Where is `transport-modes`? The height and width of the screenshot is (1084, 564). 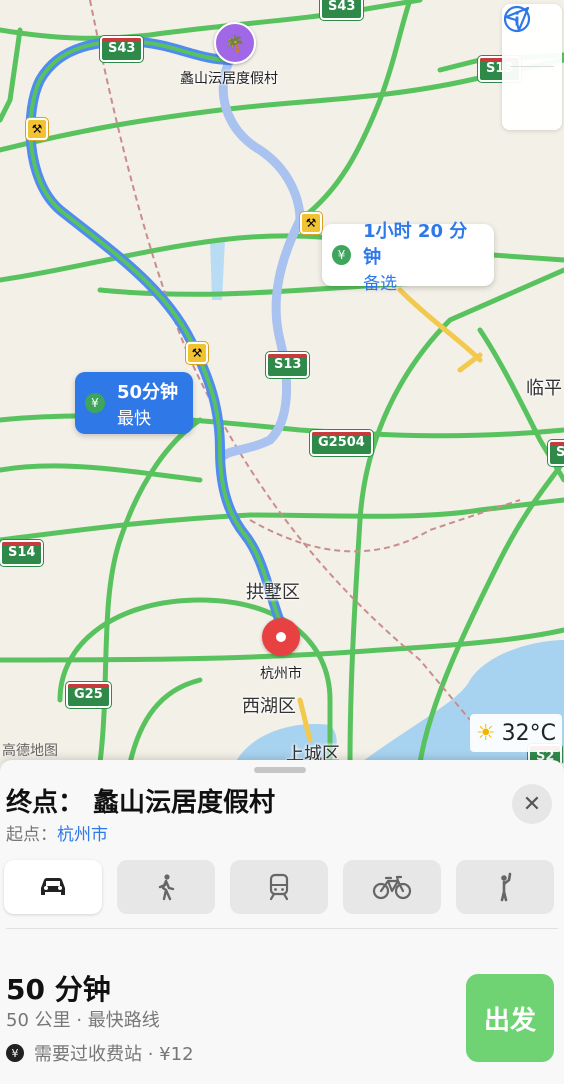 transport-modes is located at coordinates (282, 888).